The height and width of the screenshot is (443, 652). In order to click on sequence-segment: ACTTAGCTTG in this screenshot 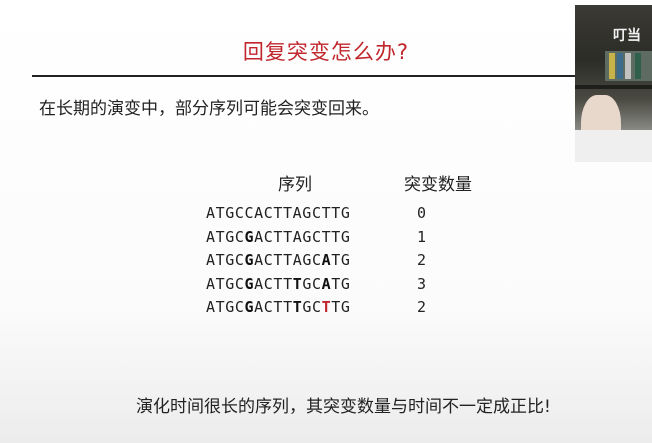, I will do `click(302, 236)`.